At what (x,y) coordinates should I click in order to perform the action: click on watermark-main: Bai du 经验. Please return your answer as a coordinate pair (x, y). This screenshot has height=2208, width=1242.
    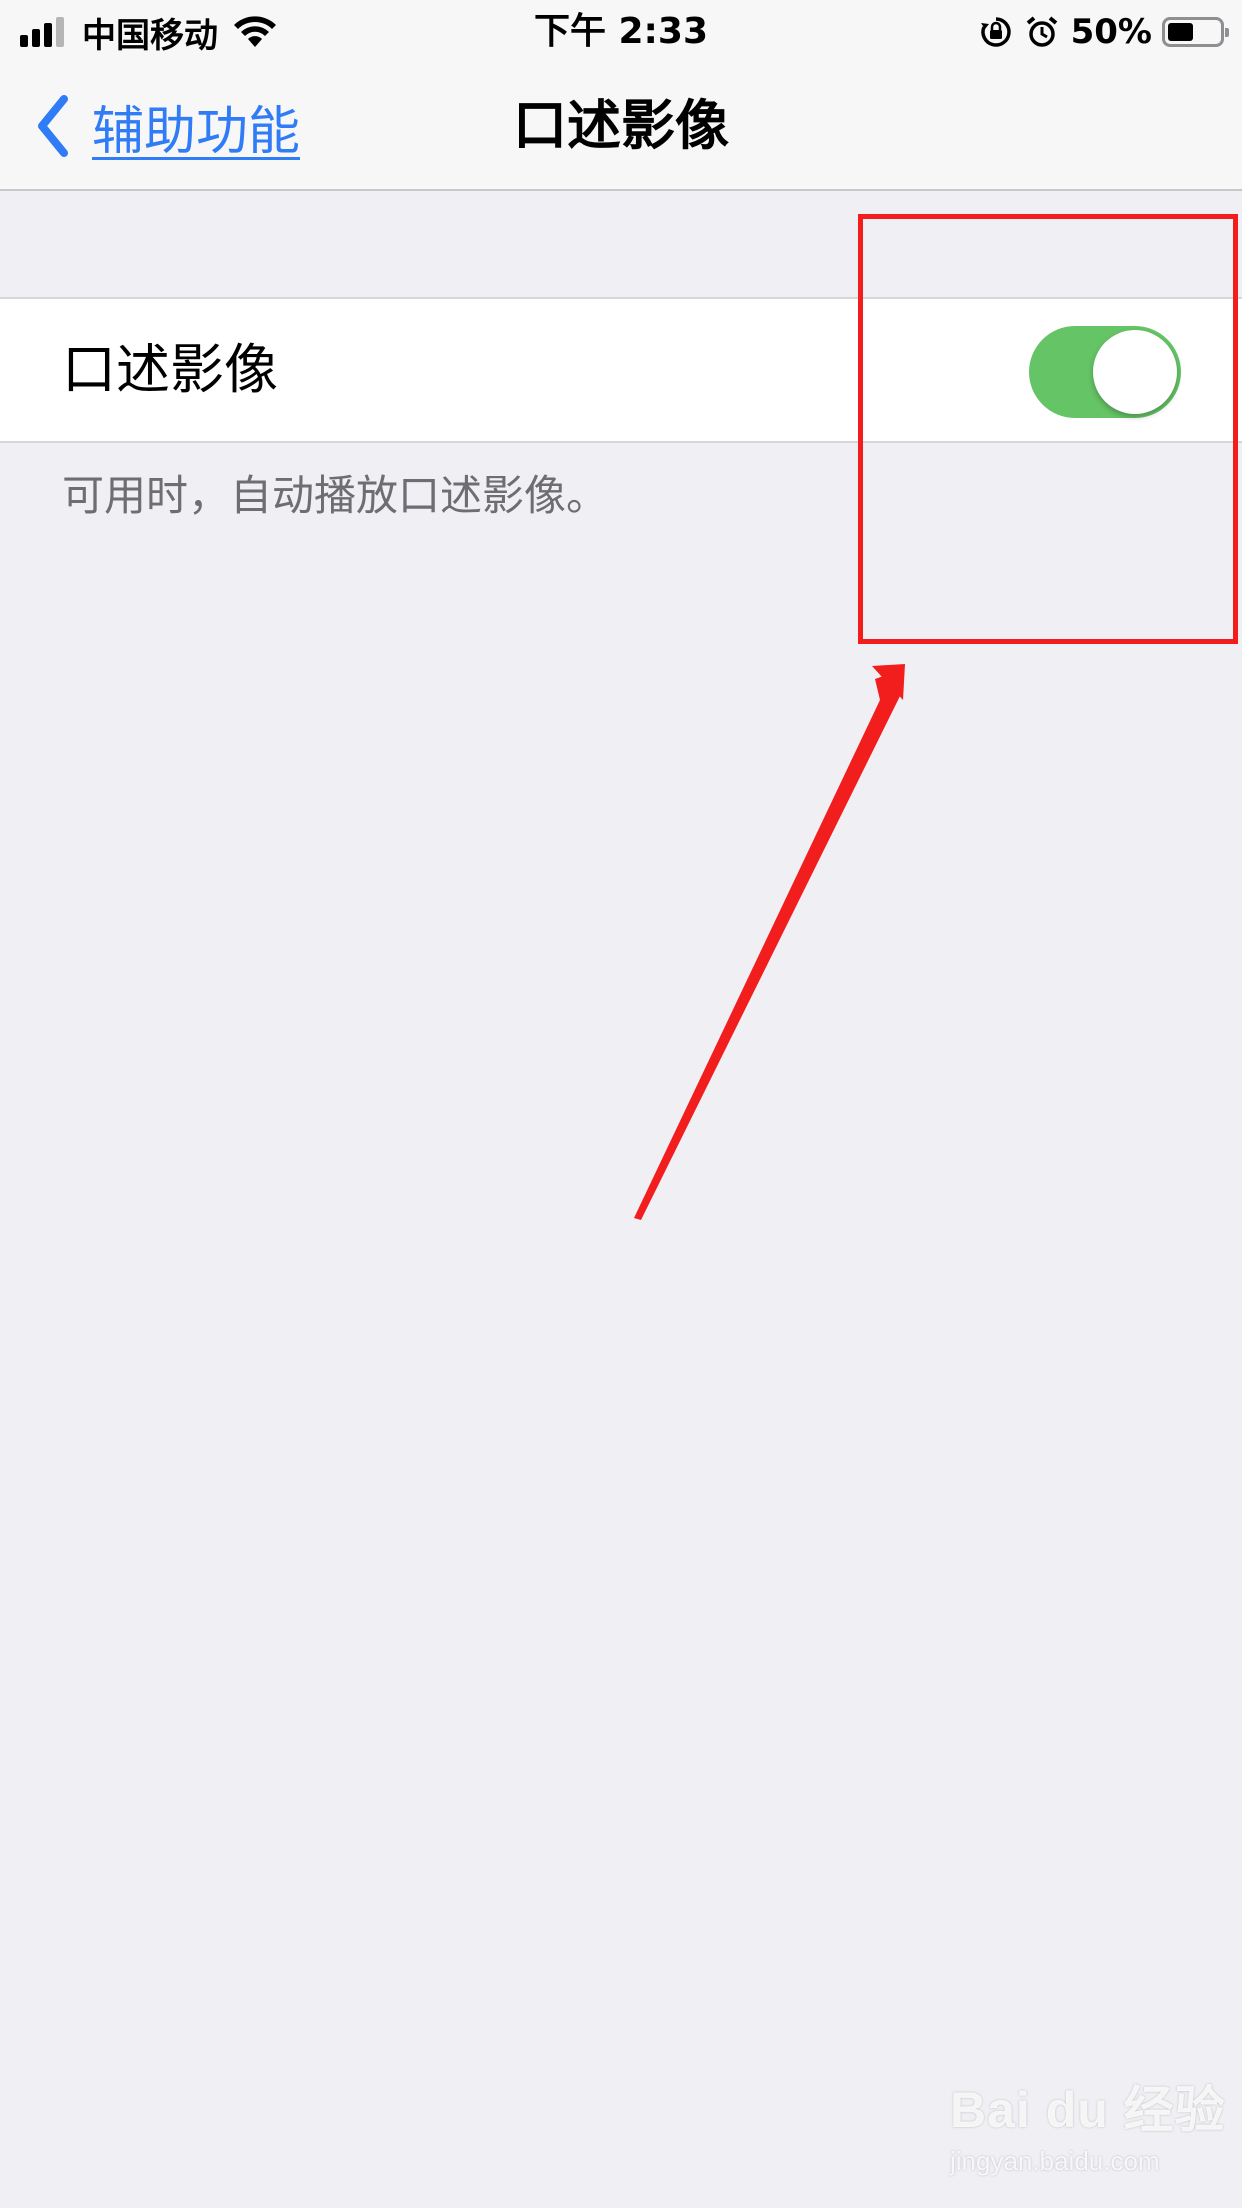
    Looking at the image, I should click on (1088, 2110).